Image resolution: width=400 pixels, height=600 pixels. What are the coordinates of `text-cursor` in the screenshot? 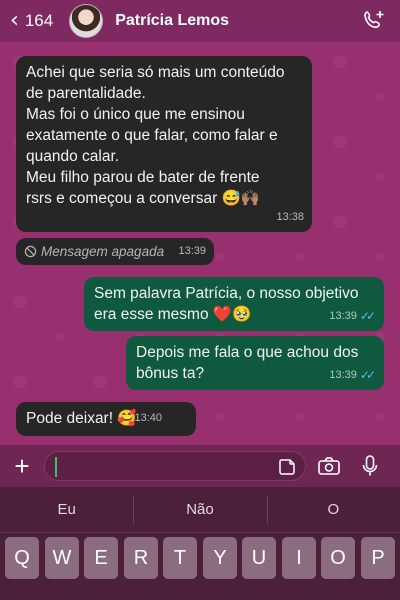 It's located at (56, 467).